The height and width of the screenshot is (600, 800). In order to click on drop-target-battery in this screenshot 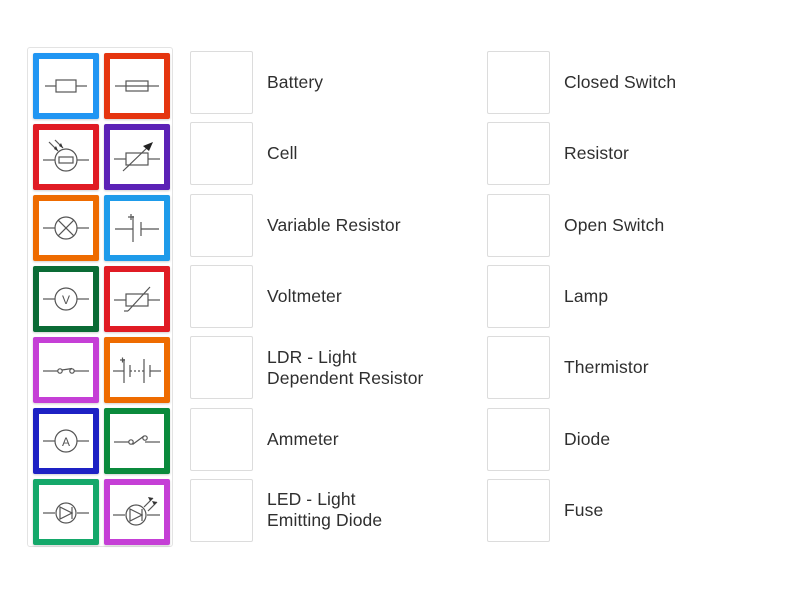, I will do `click(221, 83)`.